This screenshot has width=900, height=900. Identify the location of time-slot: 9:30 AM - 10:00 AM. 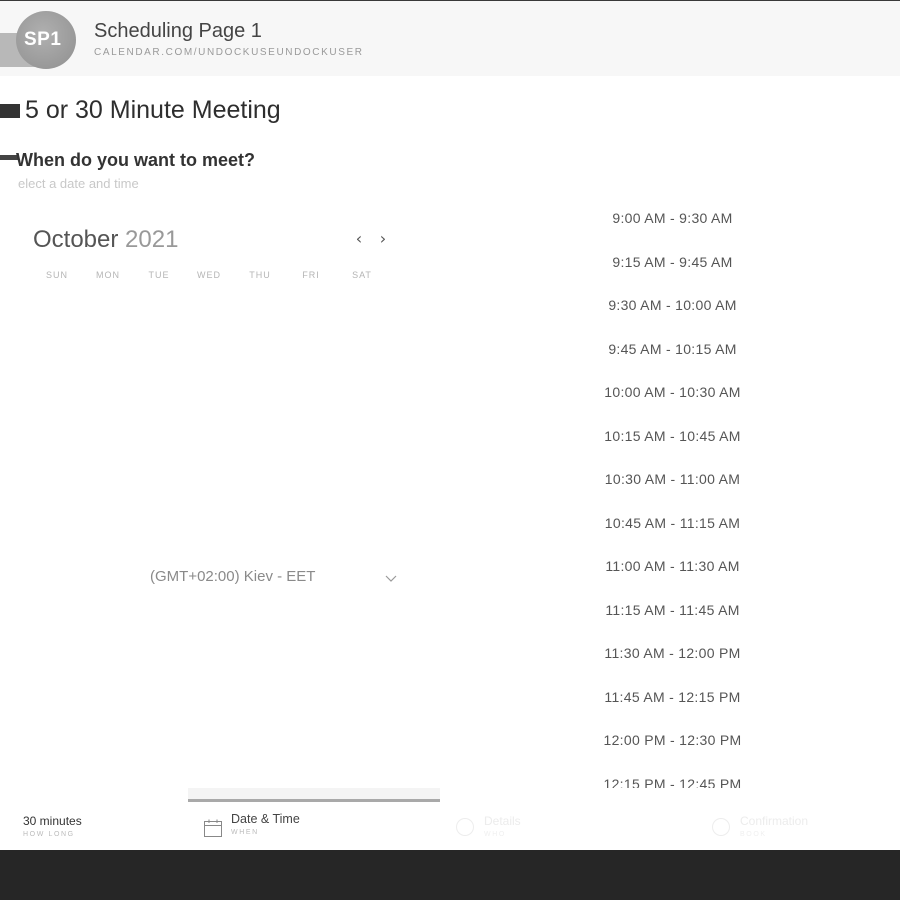
(672, 305).